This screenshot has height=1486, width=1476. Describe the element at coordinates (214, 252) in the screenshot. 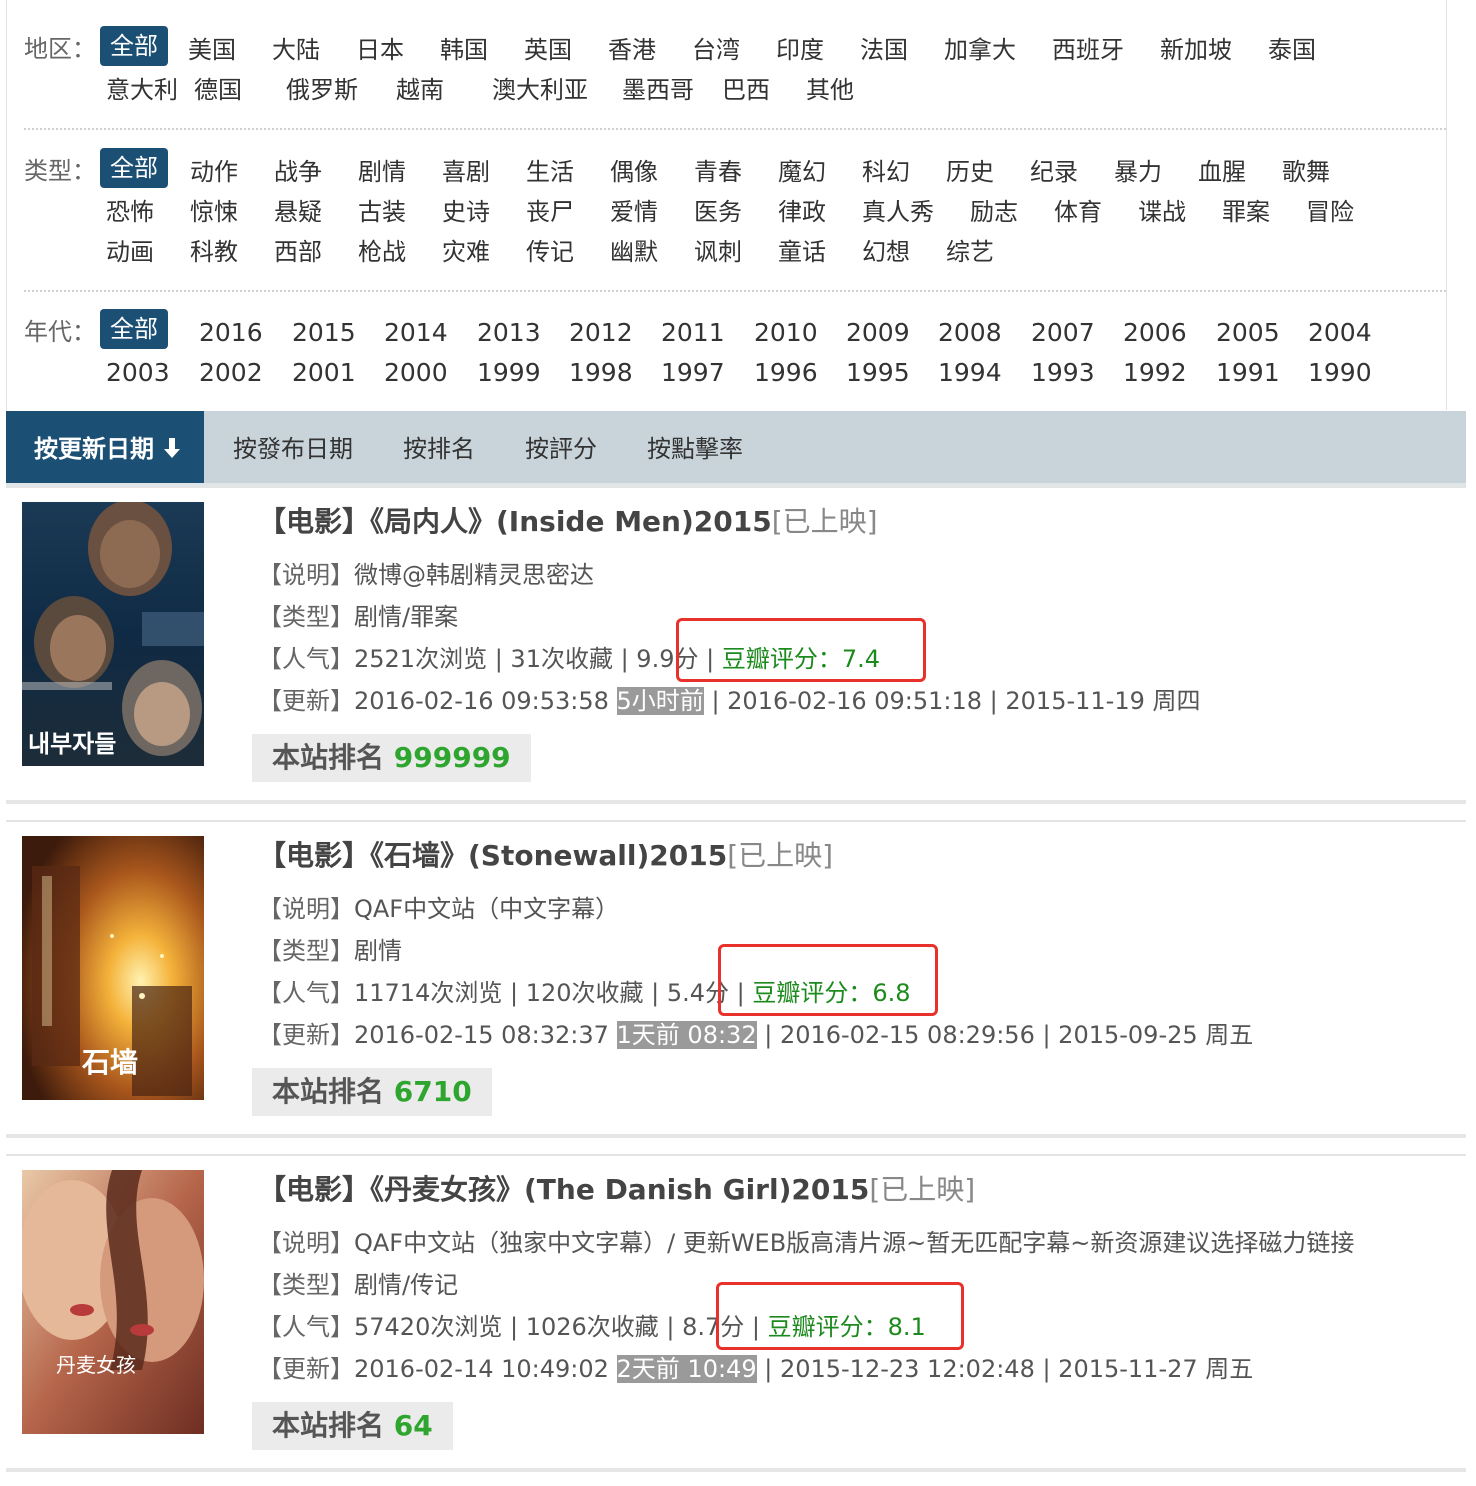

I see `genre-option: 科教` at that location.